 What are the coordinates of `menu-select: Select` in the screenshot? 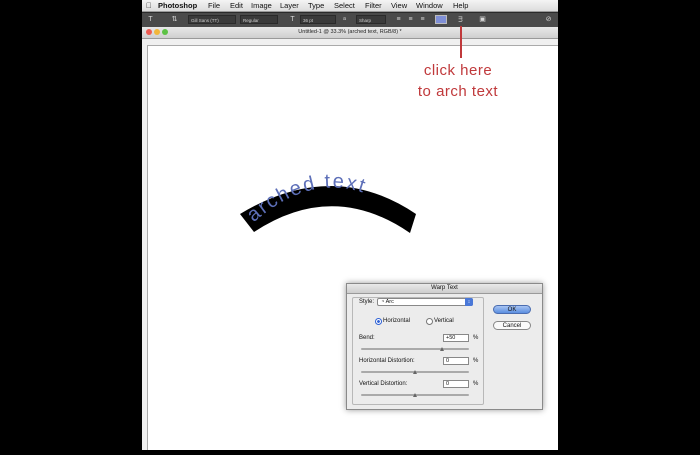 It's located at (344, 5).